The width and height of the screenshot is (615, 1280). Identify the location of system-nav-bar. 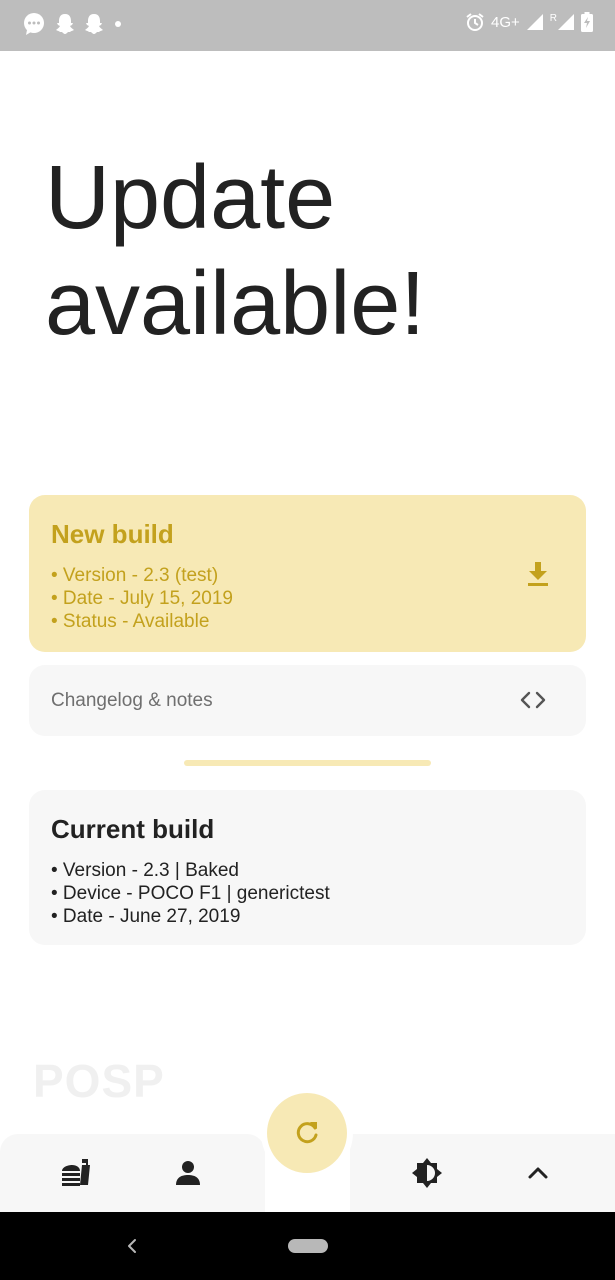
(307, 1246).